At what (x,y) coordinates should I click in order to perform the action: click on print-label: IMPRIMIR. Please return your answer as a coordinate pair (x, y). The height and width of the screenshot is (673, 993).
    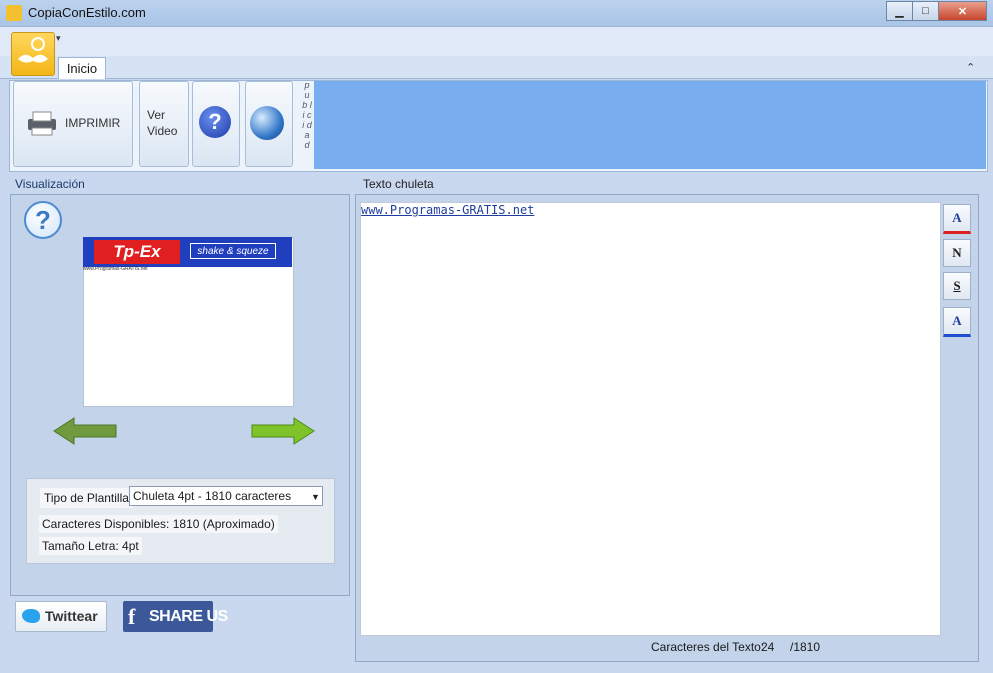
    Looking at the image, I should click on (93, 123).